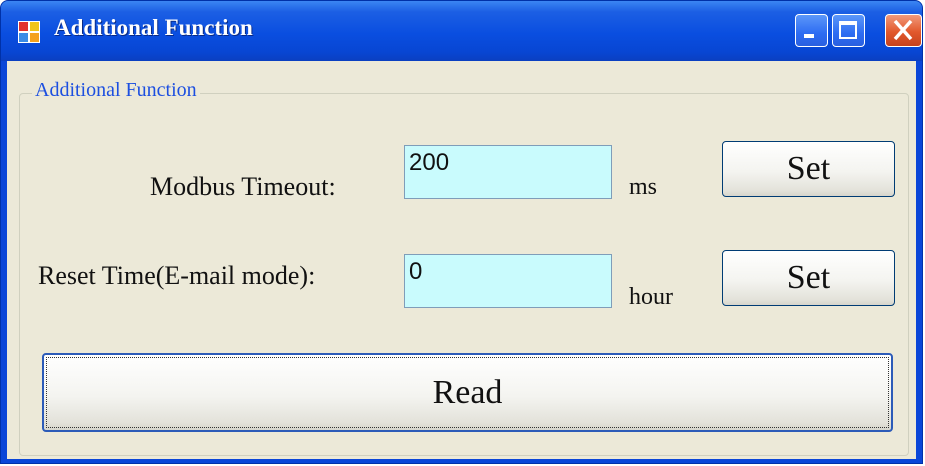 The height and width of the screenshot is (466, 925). I want to click on maximize-icon, so click(848, 30).